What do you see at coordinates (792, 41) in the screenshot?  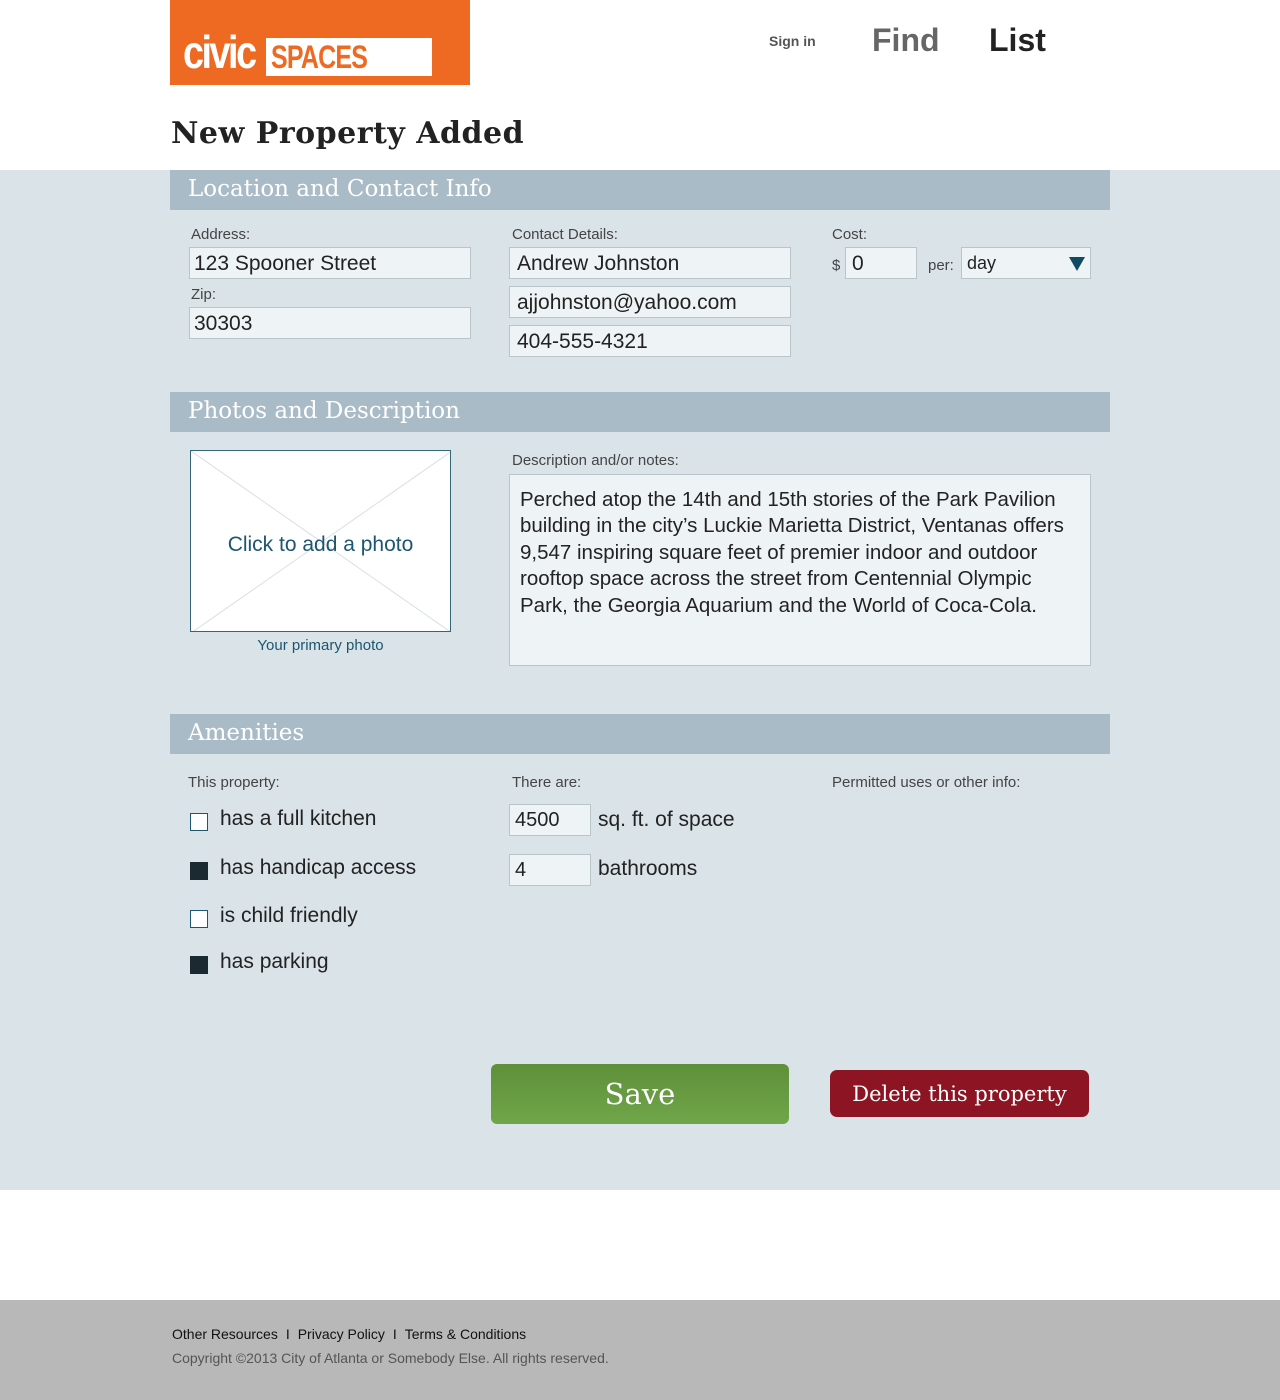 I see `sign-in-link: Sign in` at bounding box center [792, 41].